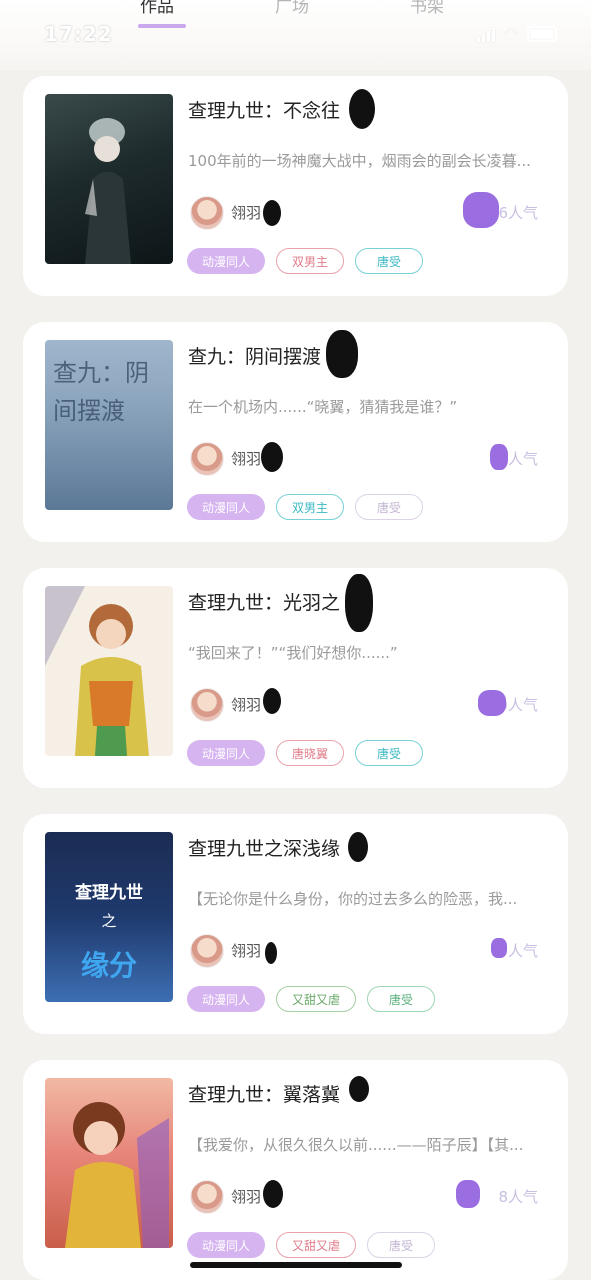  Describe the element at coordinates (109, 893) in the screenshot. I see `cover-text-top: 查理九世` at that location.